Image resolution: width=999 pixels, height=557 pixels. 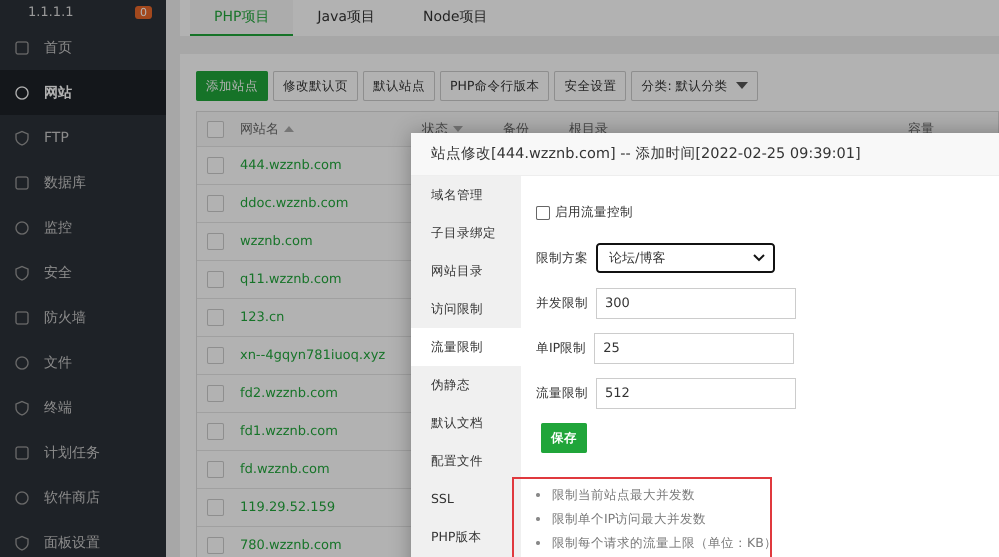 I want to click on field-label: 单IP限制, so click(x=561, y=348).